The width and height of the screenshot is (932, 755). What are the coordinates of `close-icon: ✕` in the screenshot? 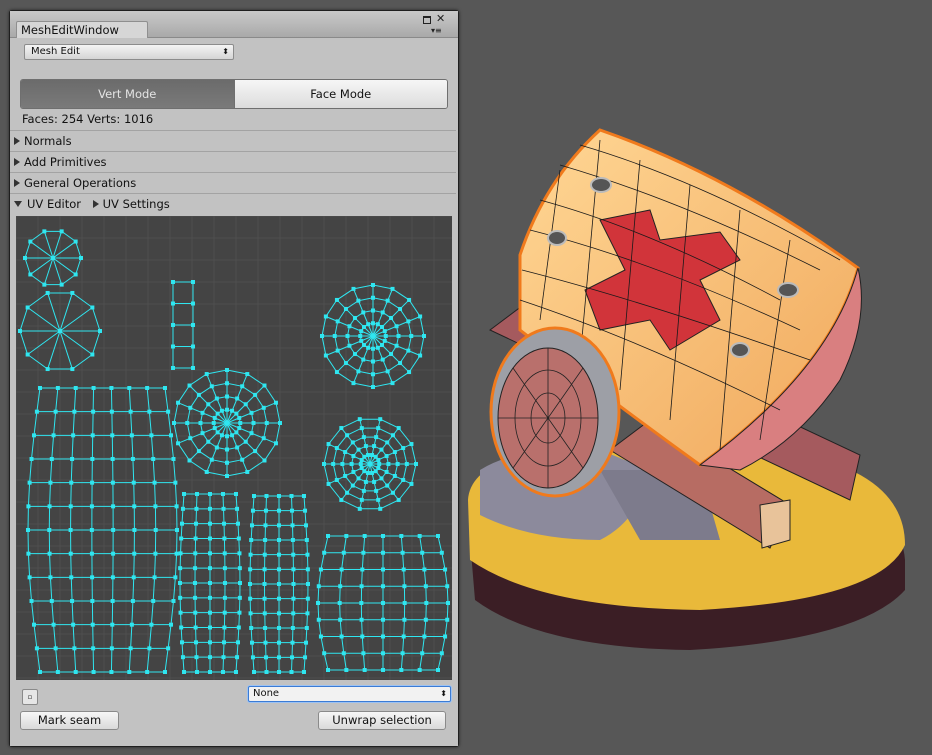 It's located at (440, 18).